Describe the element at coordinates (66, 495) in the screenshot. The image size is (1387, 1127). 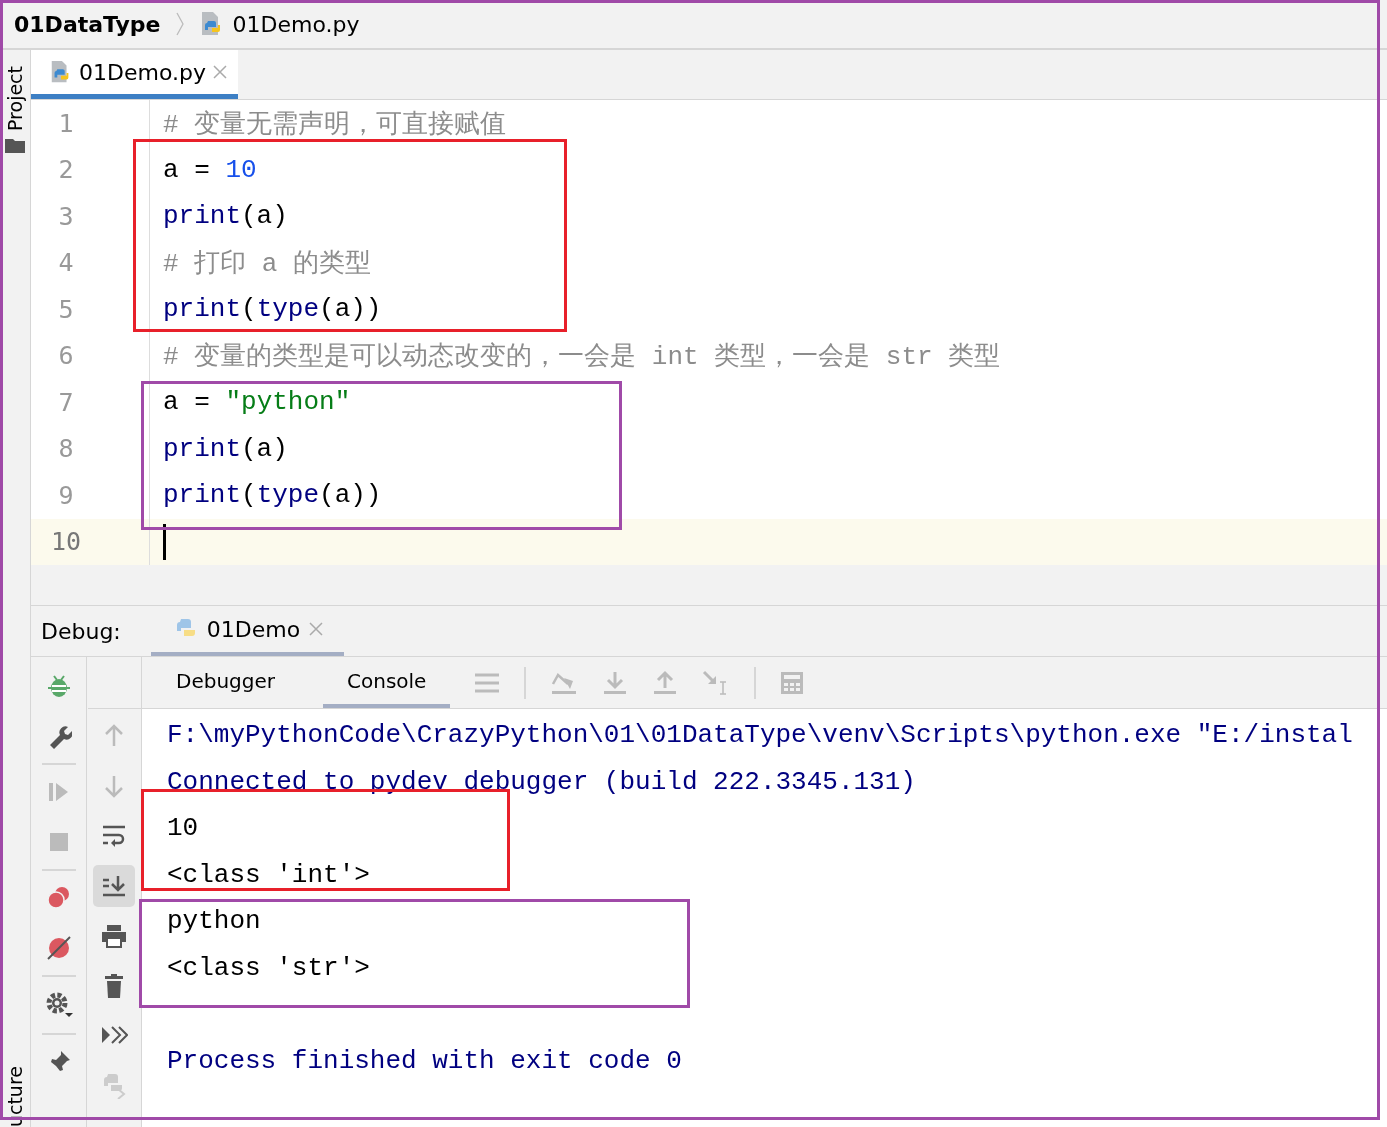
I see `line-number: 9` at that location.